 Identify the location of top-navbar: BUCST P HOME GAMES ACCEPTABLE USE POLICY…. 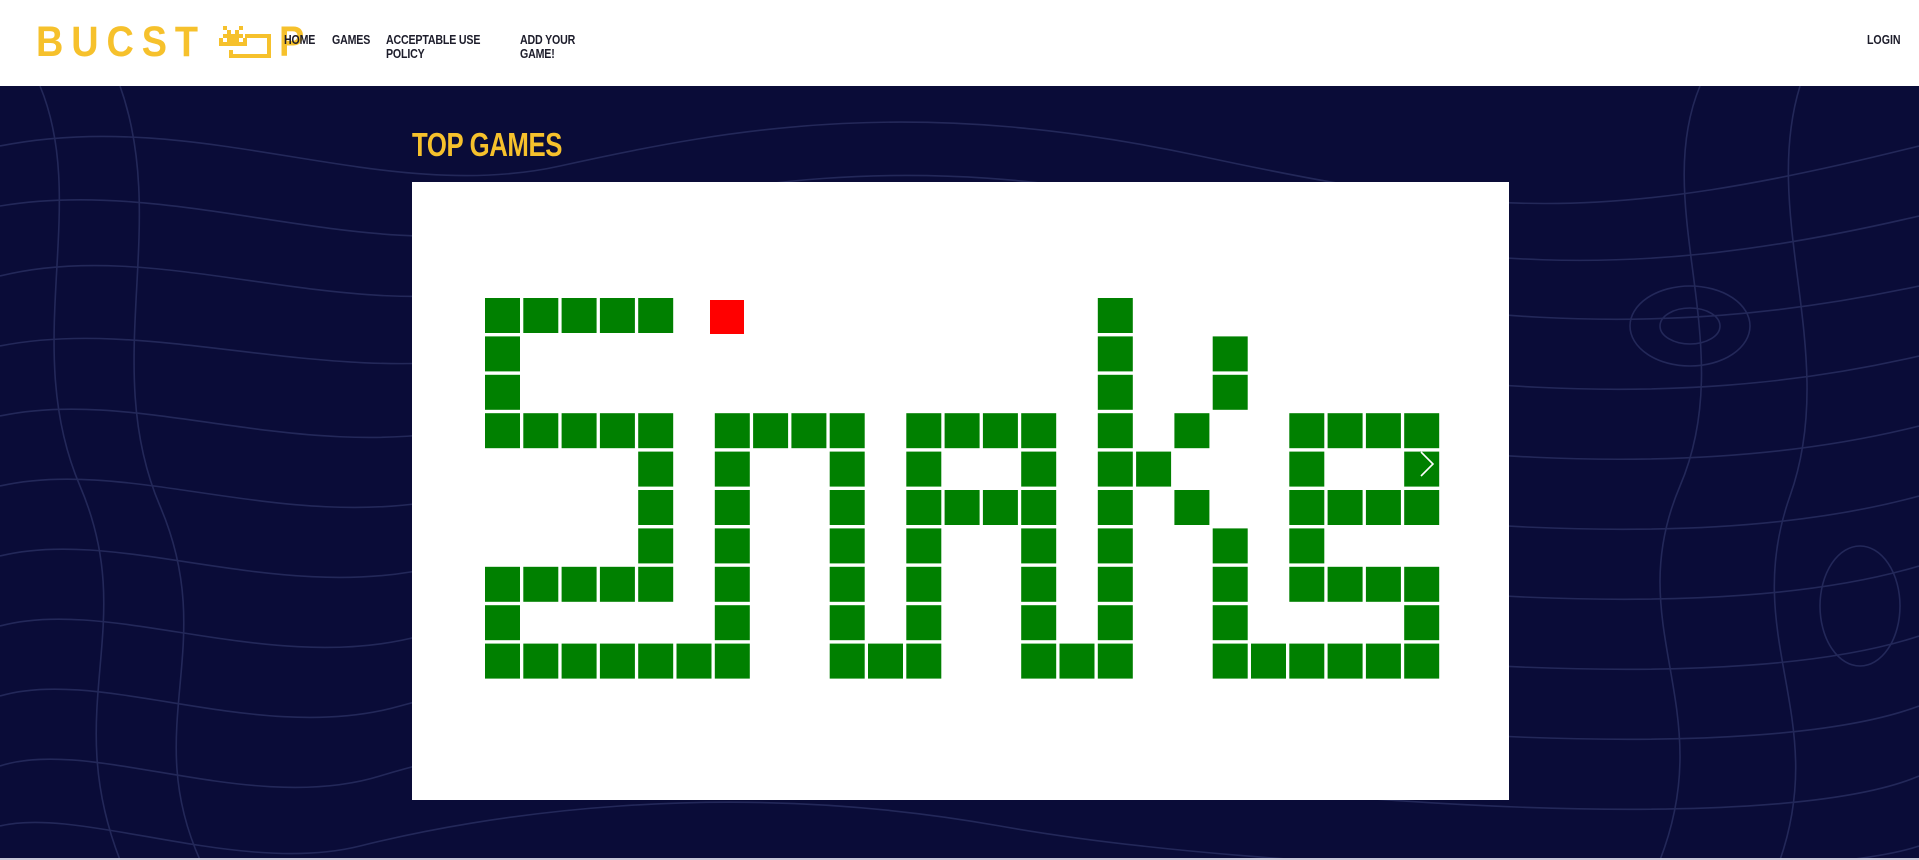
(959, 43).